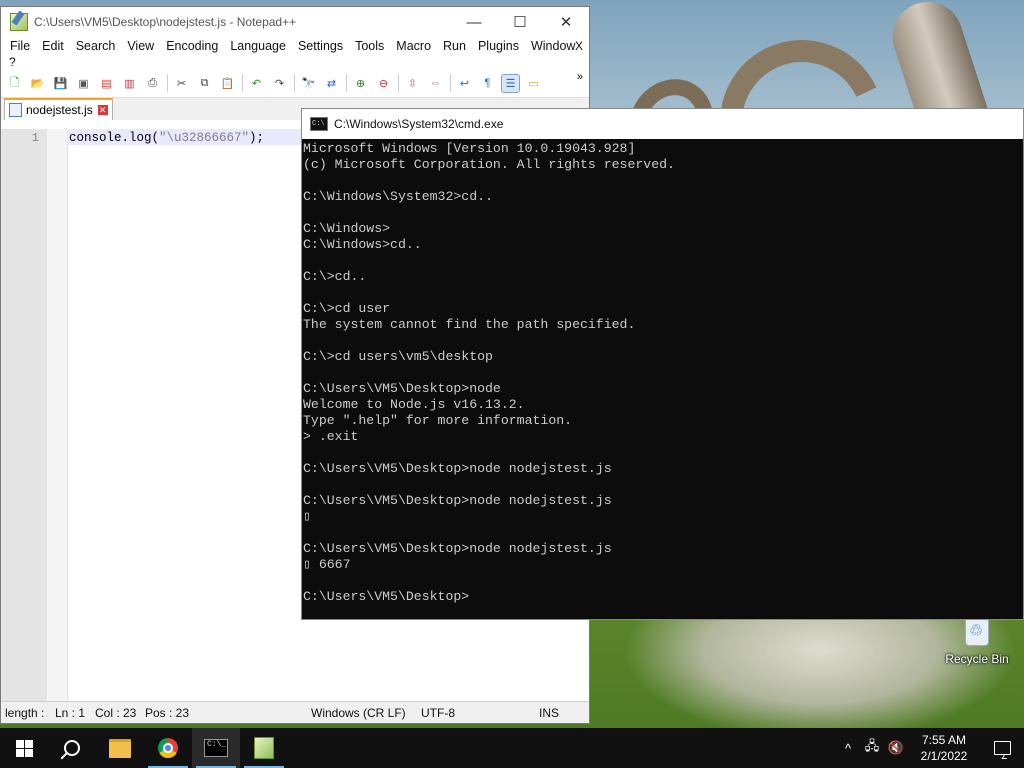 The width and height of the screenshot is (1024, 768). What do you see at coordinates (383, 83) in the screenshot?
I see `zoom-out-icon: ⊖` at bounding box center [383, 83].